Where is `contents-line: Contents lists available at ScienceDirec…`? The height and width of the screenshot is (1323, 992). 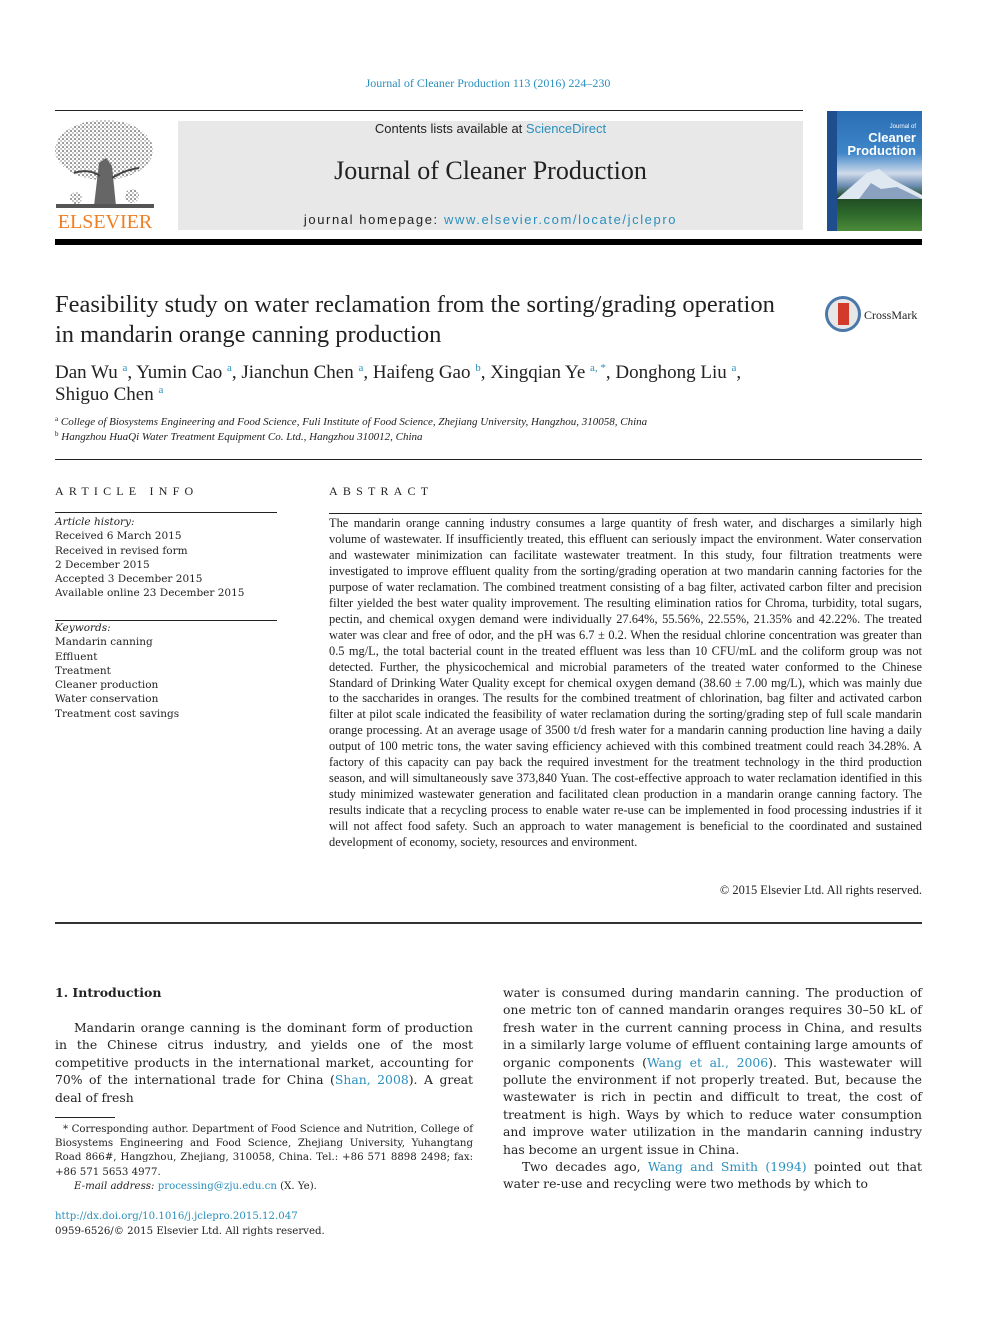
contents-line: Contents lists available at ScienceDirec… is located at coordinates (490, 128).